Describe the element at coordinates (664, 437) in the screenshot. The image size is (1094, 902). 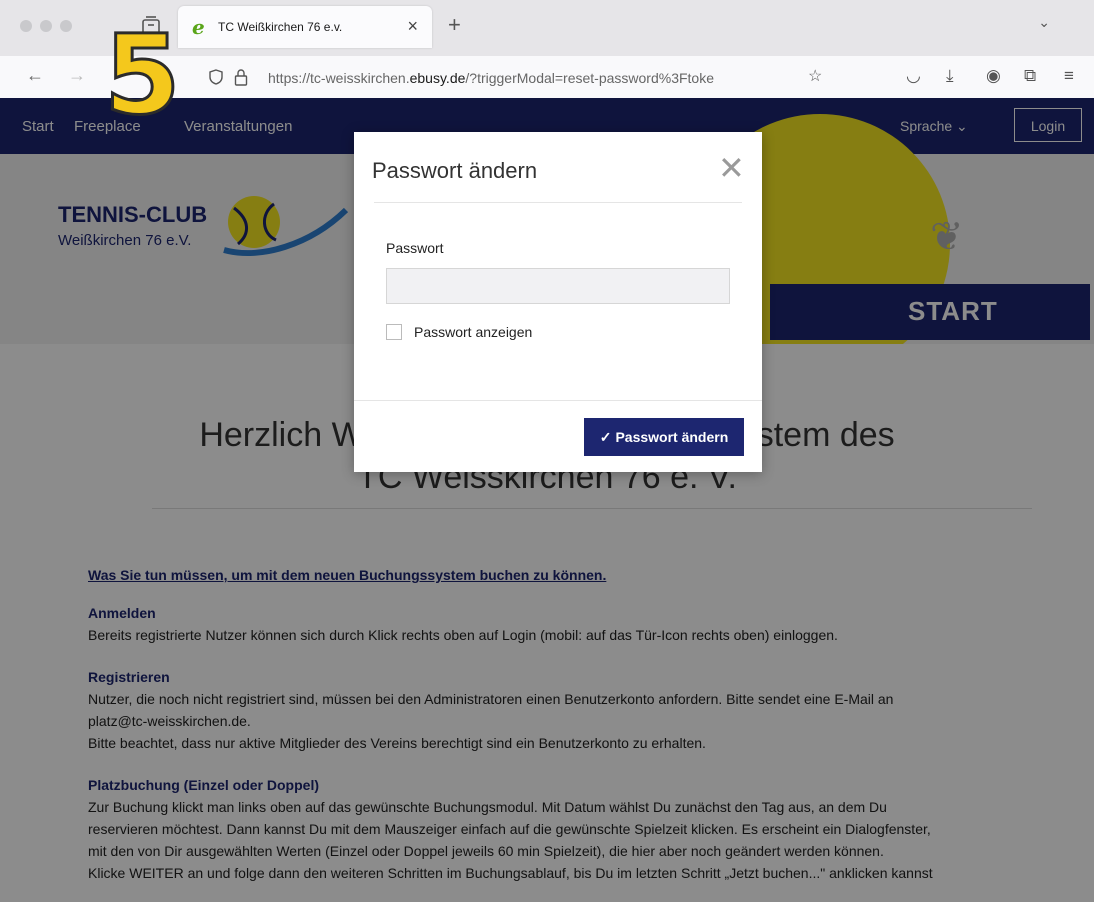
I see `change-password-button: ✓ Passwort ändern` at that location.